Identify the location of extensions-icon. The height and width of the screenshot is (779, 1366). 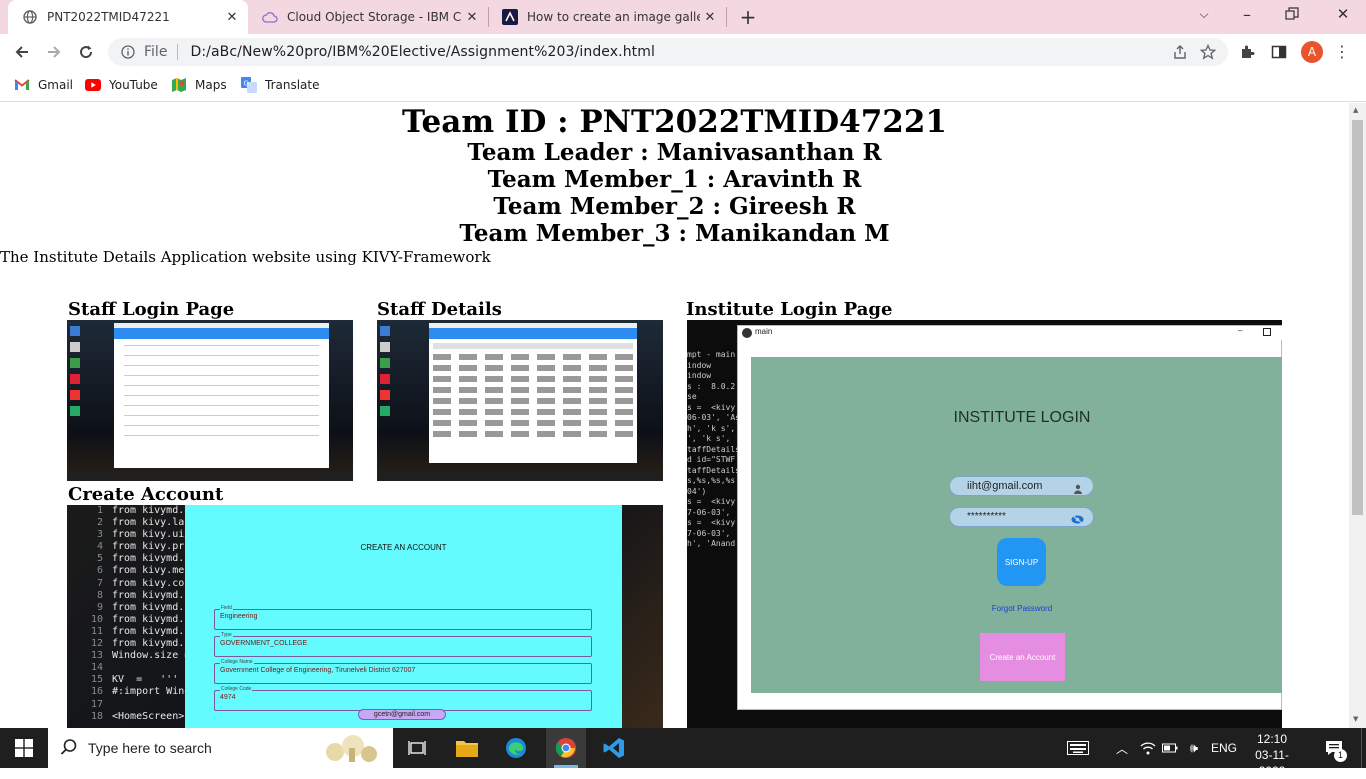
(1248, 53).